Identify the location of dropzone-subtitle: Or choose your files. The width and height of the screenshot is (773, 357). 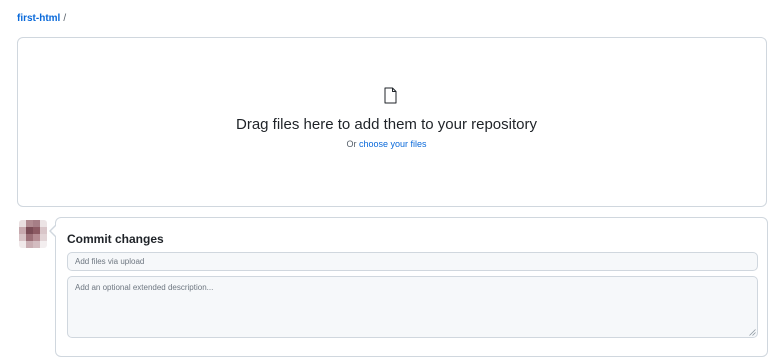
(386, 144).